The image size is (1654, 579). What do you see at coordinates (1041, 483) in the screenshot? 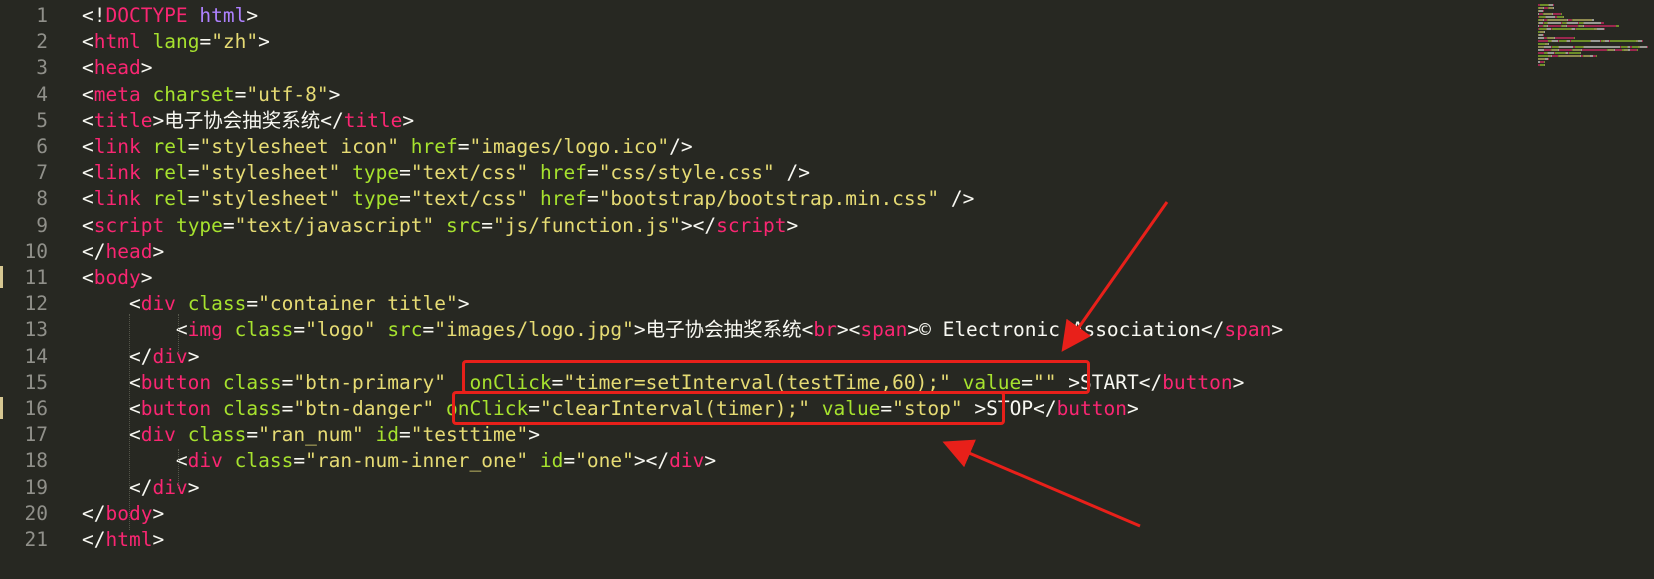
I see `arrow-to-stop-onclick` at bounding box center [1041, 483].